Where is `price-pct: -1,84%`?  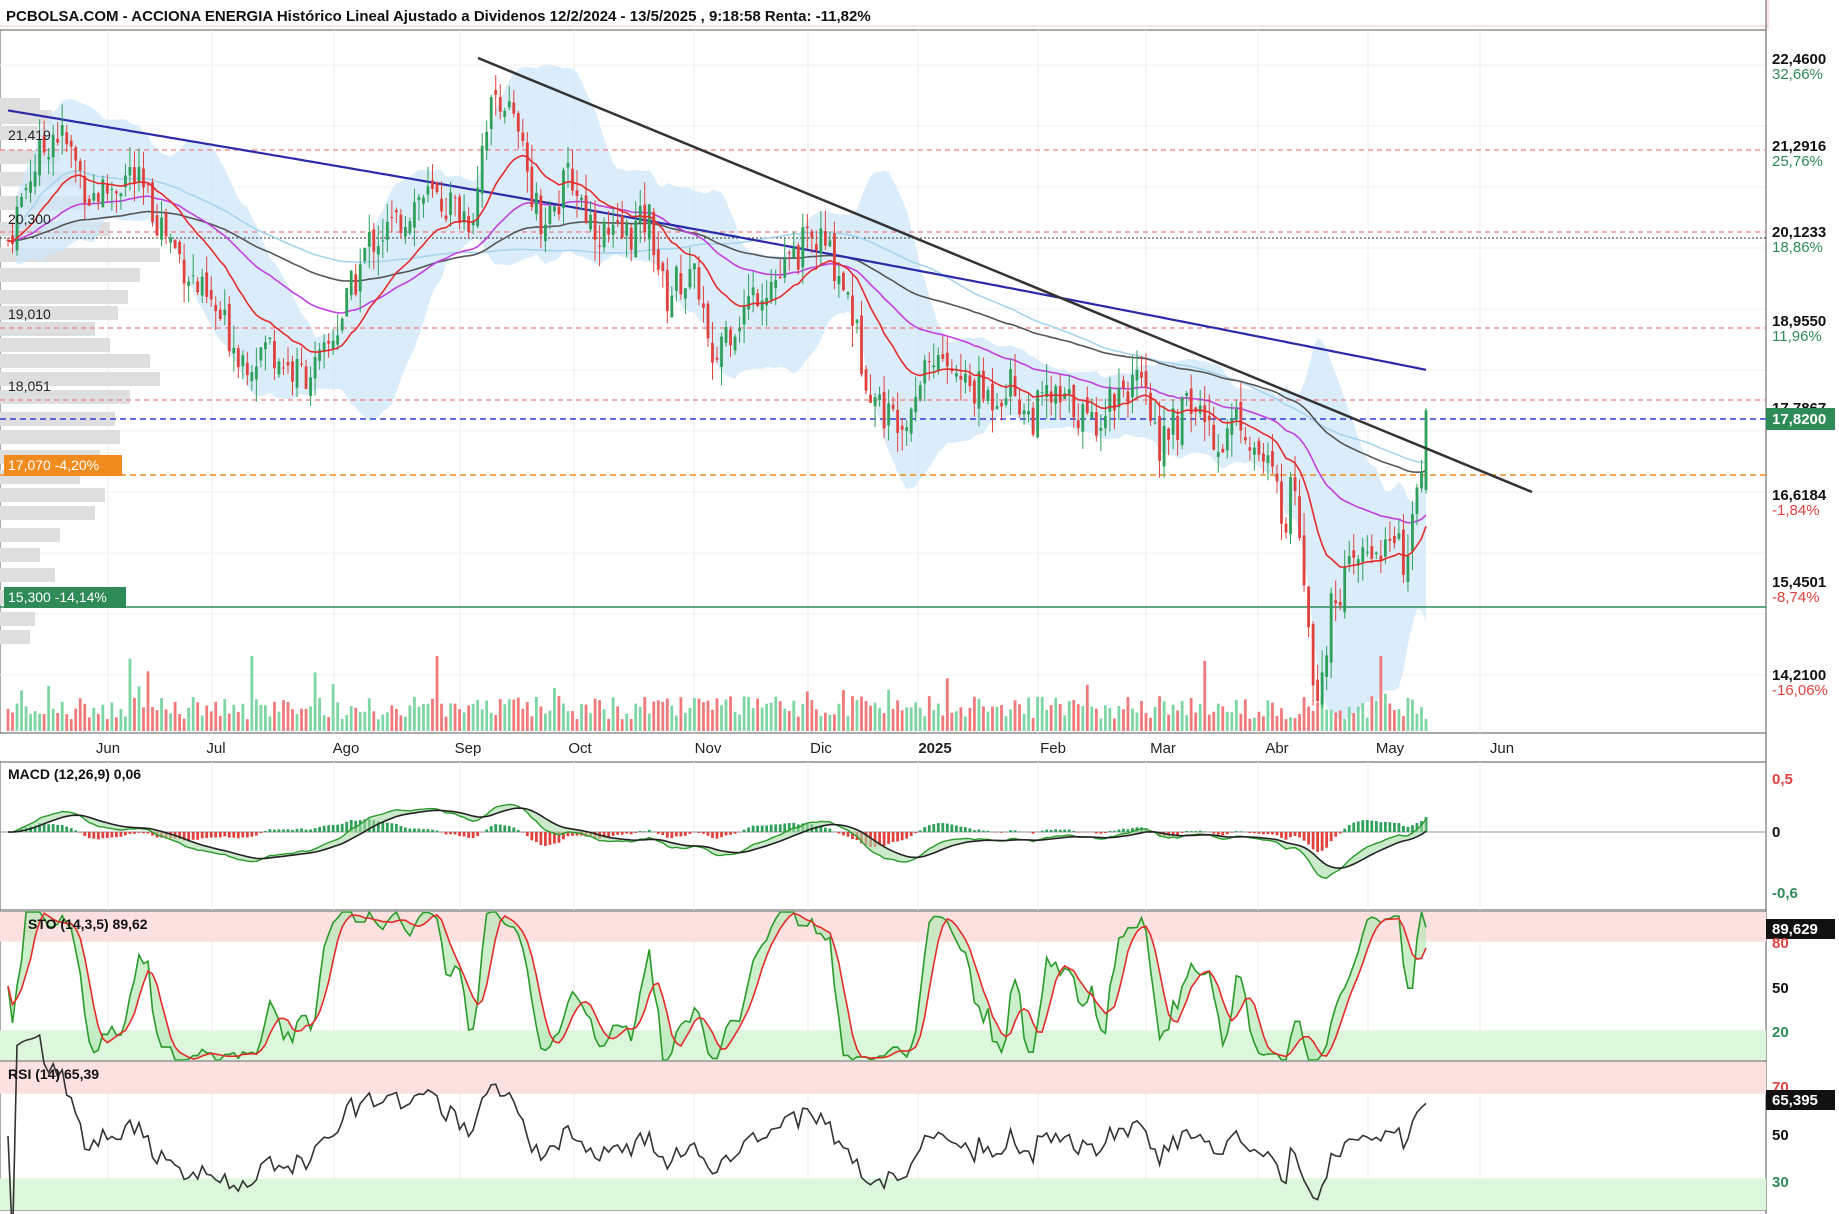
price-pct: -1,84% is located at coordinates (1796, 510).